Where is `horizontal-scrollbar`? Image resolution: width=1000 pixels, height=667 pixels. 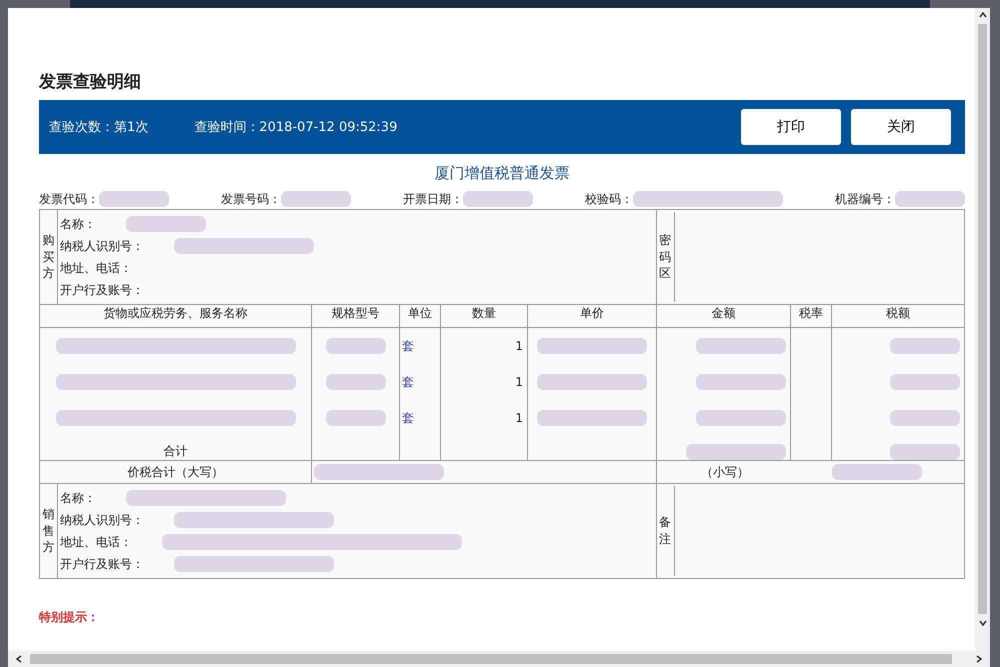 horizontal-scrollbar is located at coordinates (499, 659).